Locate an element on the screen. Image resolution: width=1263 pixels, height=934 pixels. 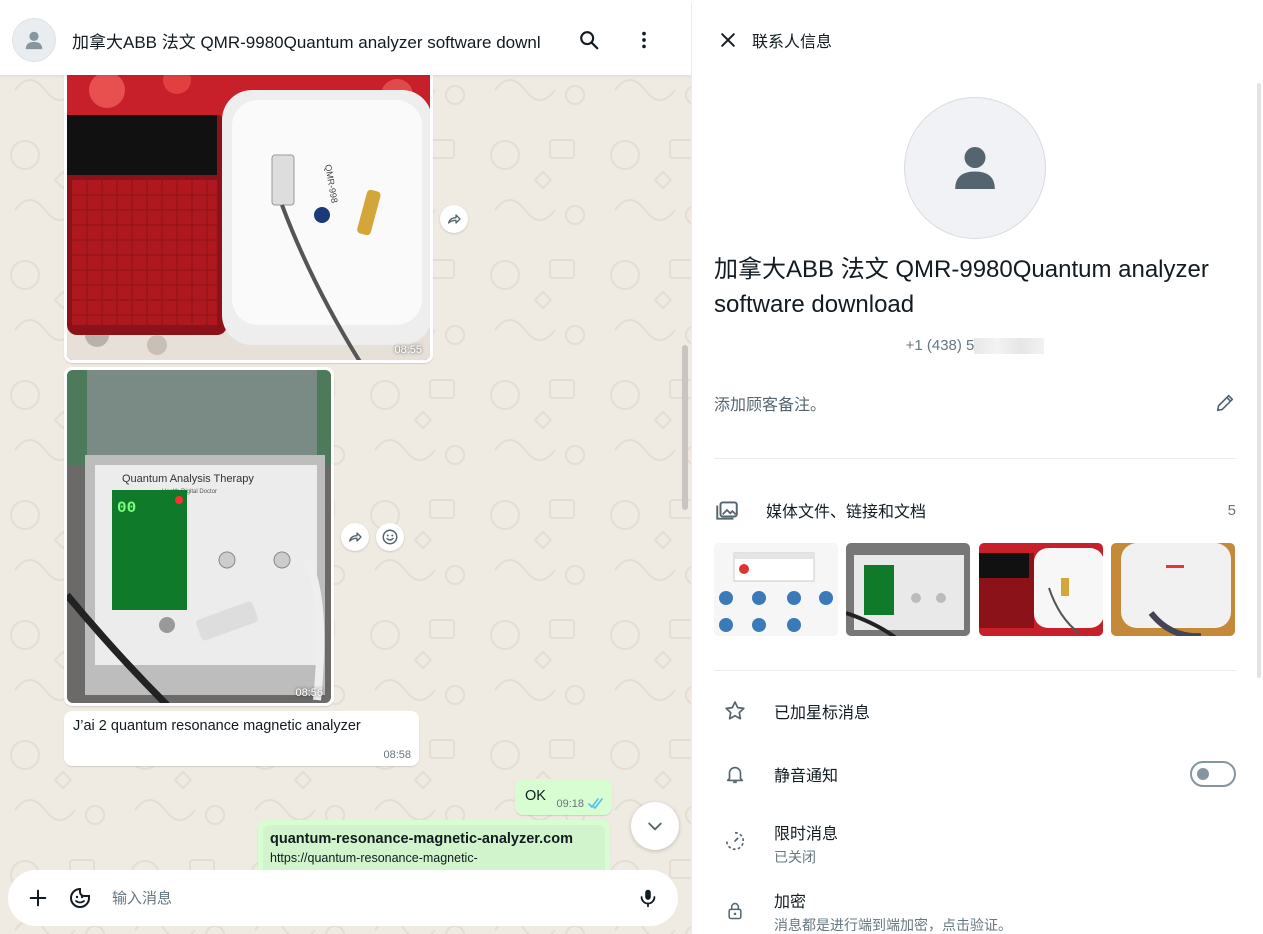
contact-profile-photo is located at coordinates (975, 168).